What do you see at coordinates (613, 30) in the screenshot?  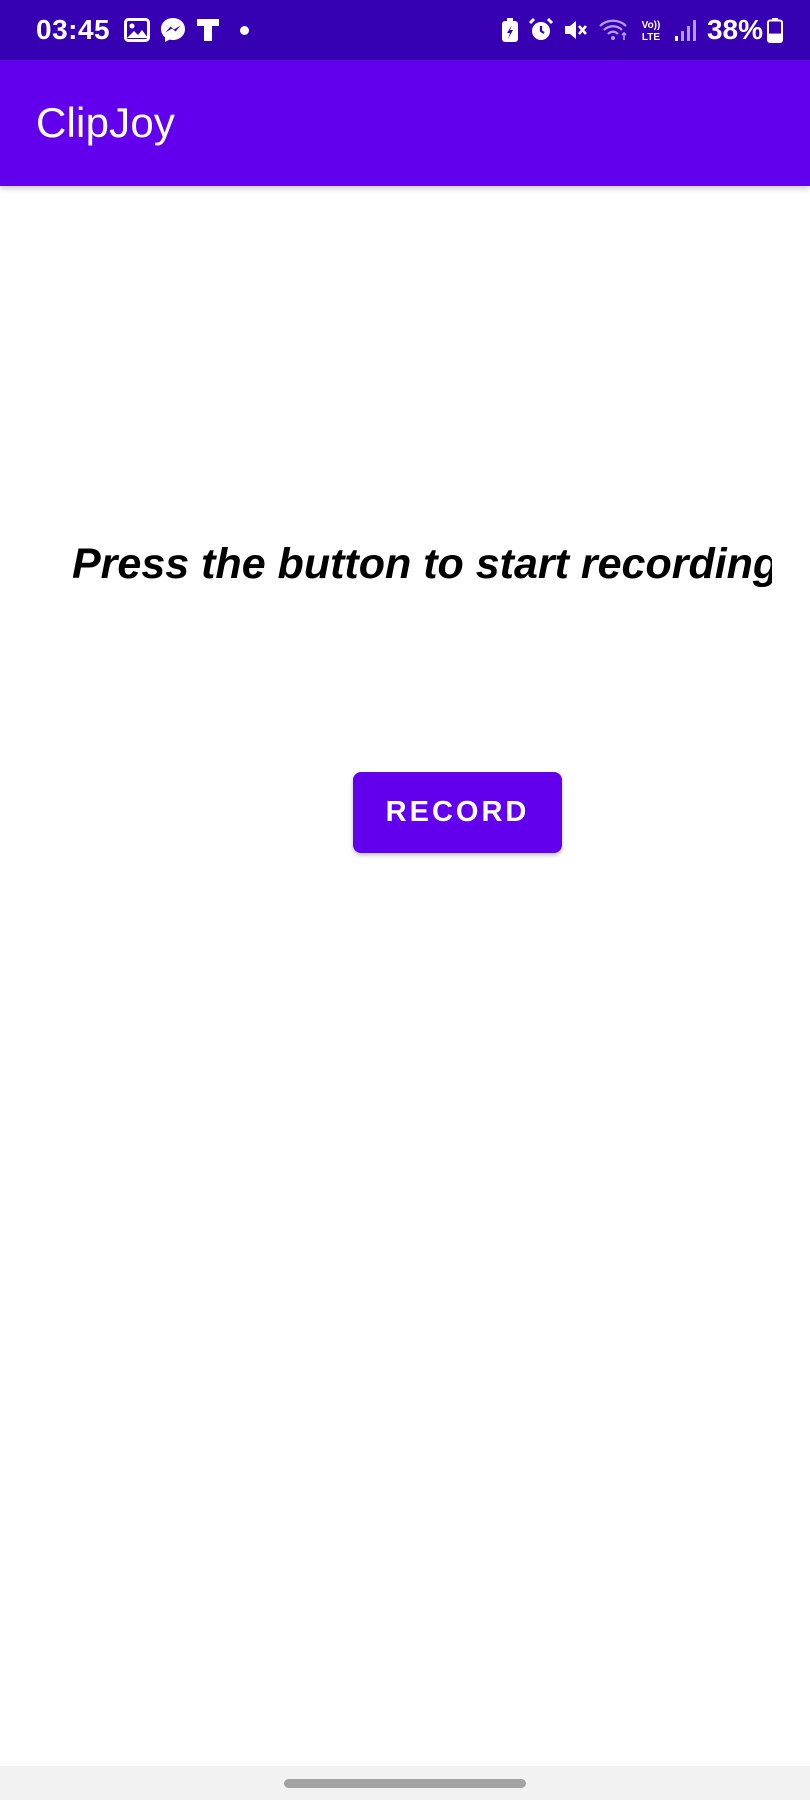 I see `wifi-icon` at bounding box center [613, 30].